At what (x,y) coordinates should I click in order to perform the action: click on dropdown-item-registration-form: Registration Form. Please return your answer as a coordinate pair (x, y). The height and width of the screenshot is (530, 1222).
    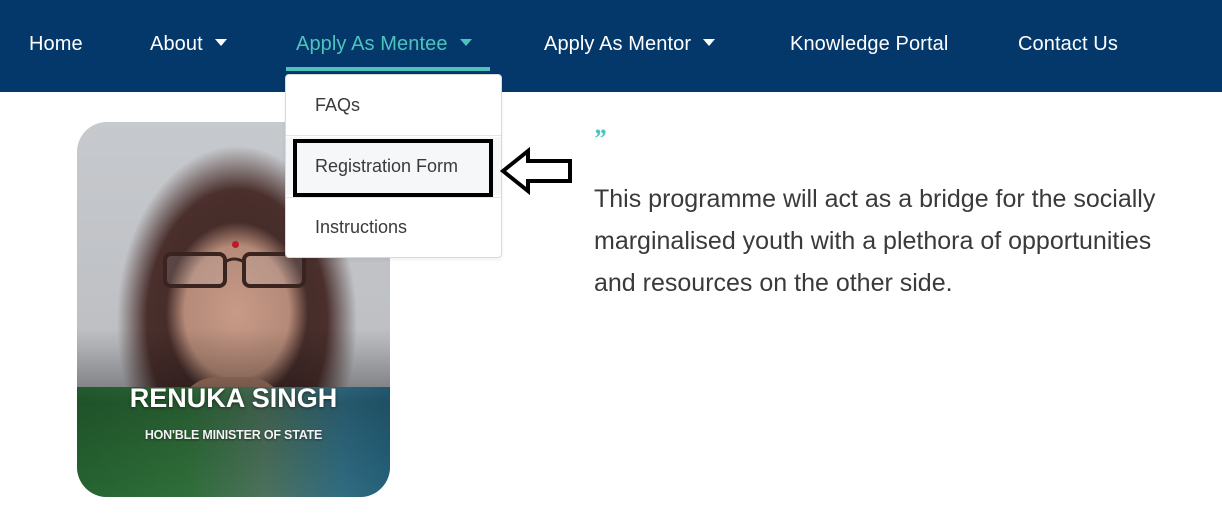
    Looking at the image, I should click on (393, 166).